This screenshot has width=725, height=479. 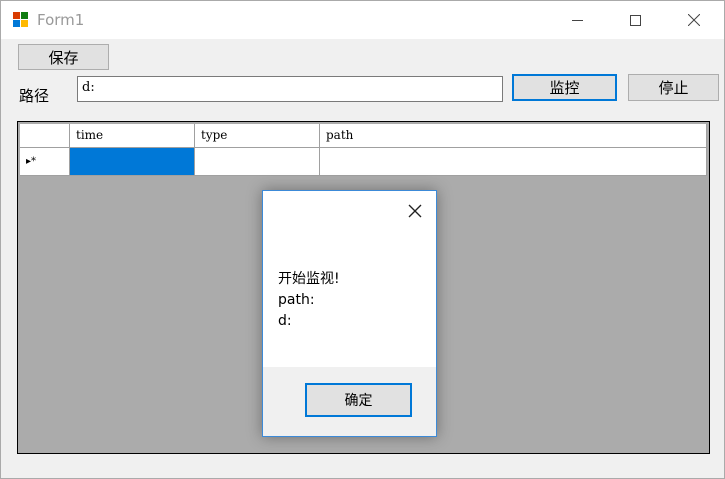 I want to click on dialog-close-button, so click(x=416, y=211).